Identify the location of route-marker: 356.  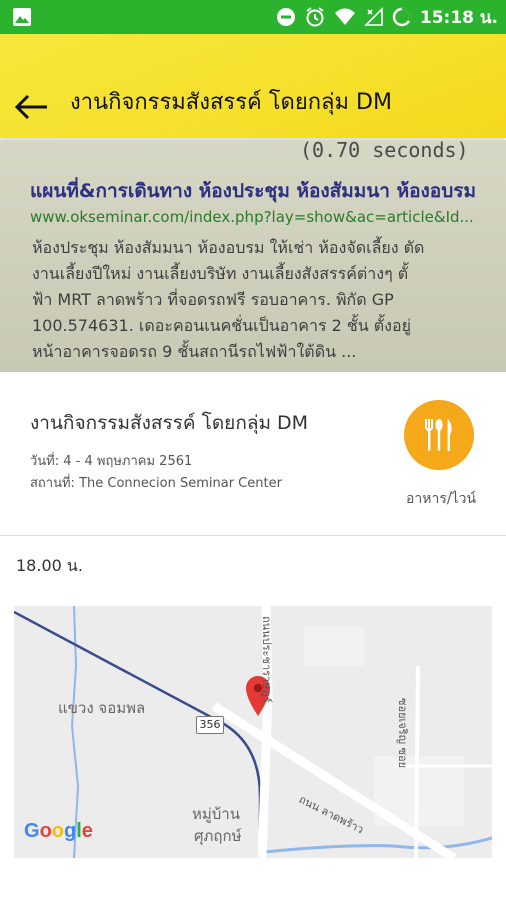
(210, 725).